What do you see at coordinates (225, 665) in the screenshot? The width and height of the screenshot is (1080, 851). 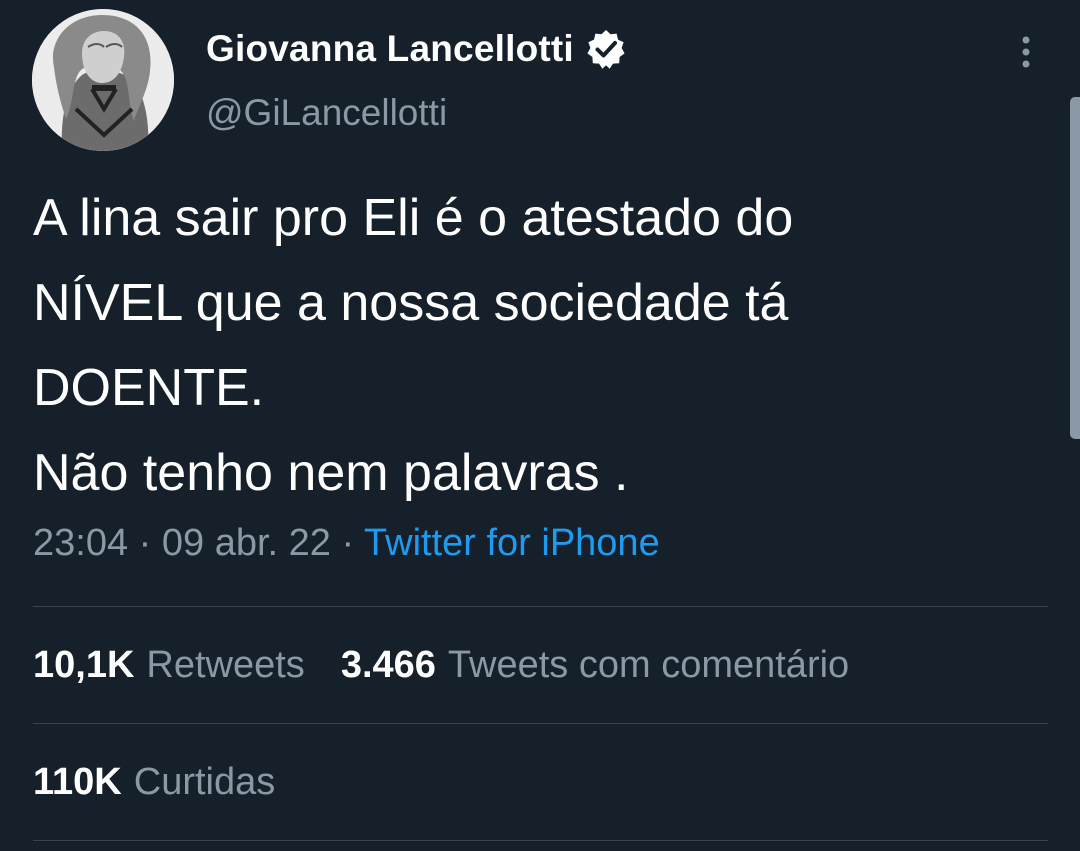 I see `retweets-label: Retweets` at bounding box center [225, 665].